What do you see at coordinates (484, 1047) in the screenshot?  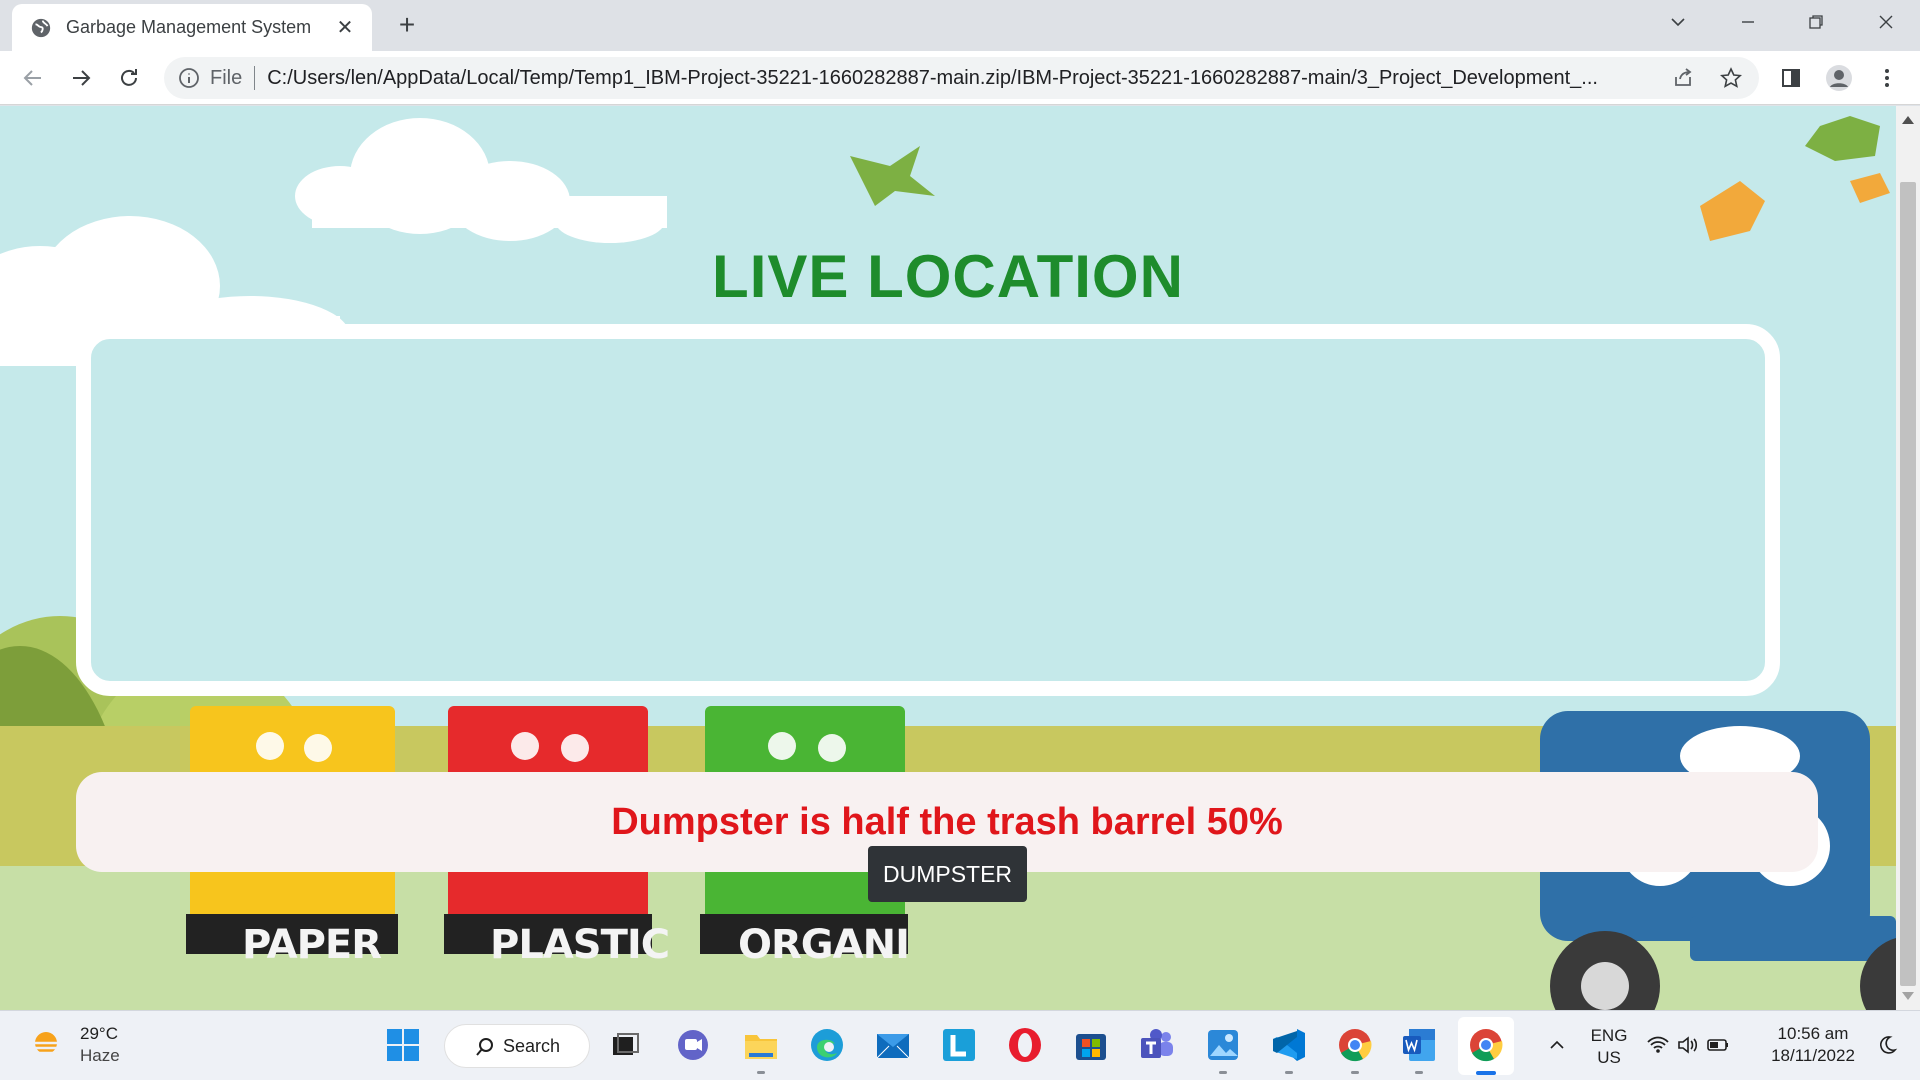 I see `search-icon` at bounding box center [484, 1047].